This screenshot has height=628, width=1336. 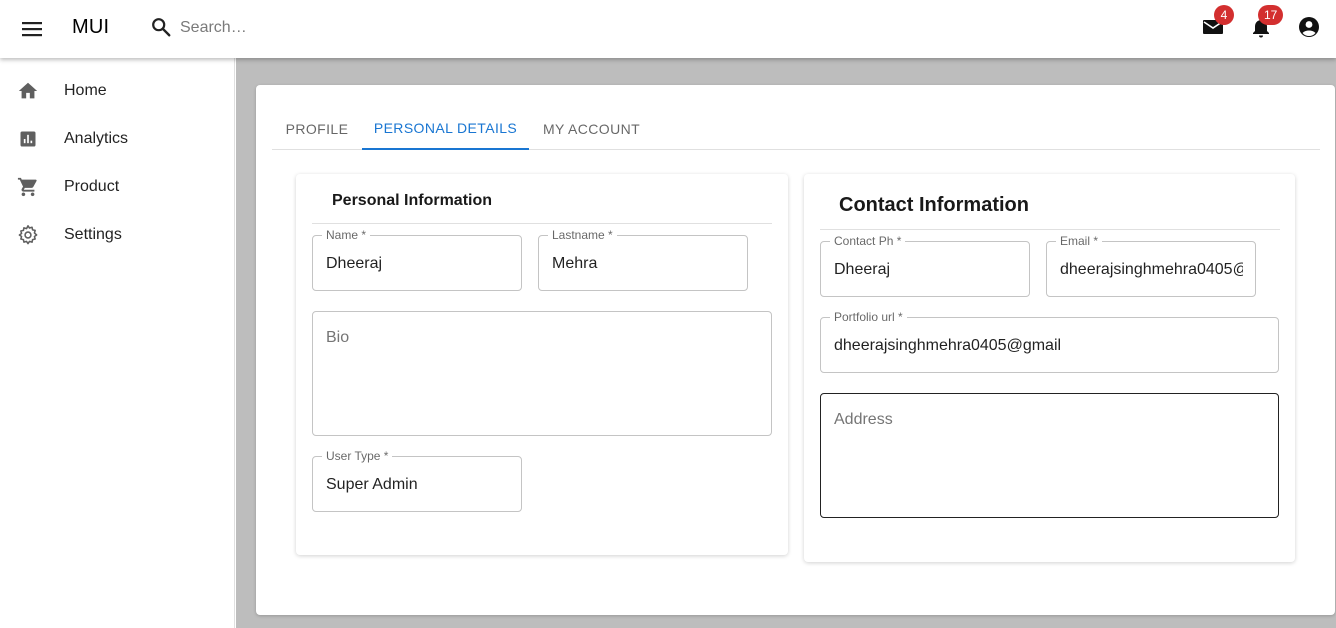 What do you see at coordinates (28, 91) in the screenshot?
I see `home-icon` at bounding box center [28, 91].